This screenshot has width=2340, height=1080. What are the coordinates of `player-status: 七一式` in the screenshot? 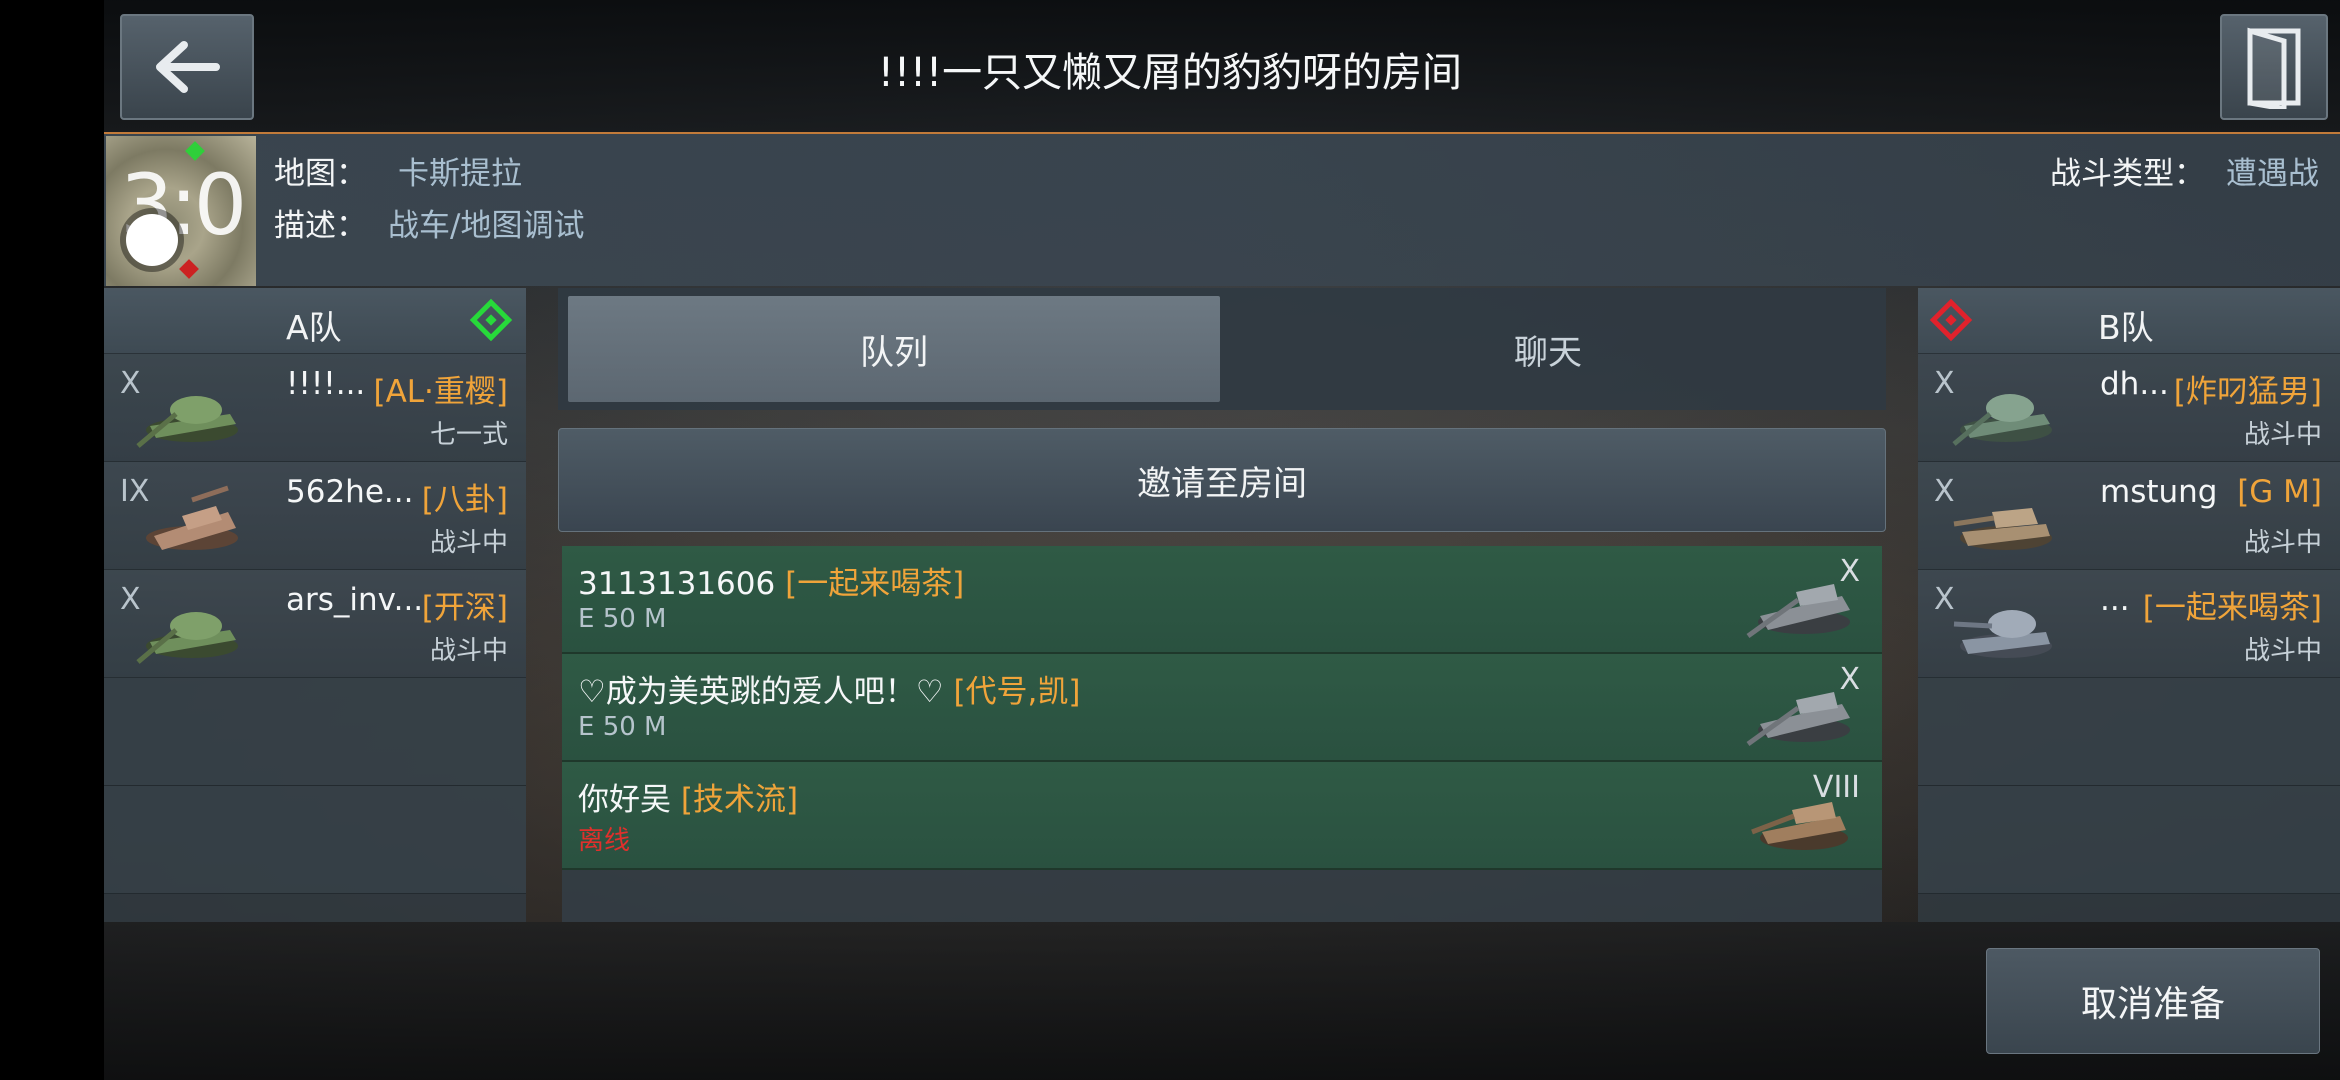 It's located at (468, 435).